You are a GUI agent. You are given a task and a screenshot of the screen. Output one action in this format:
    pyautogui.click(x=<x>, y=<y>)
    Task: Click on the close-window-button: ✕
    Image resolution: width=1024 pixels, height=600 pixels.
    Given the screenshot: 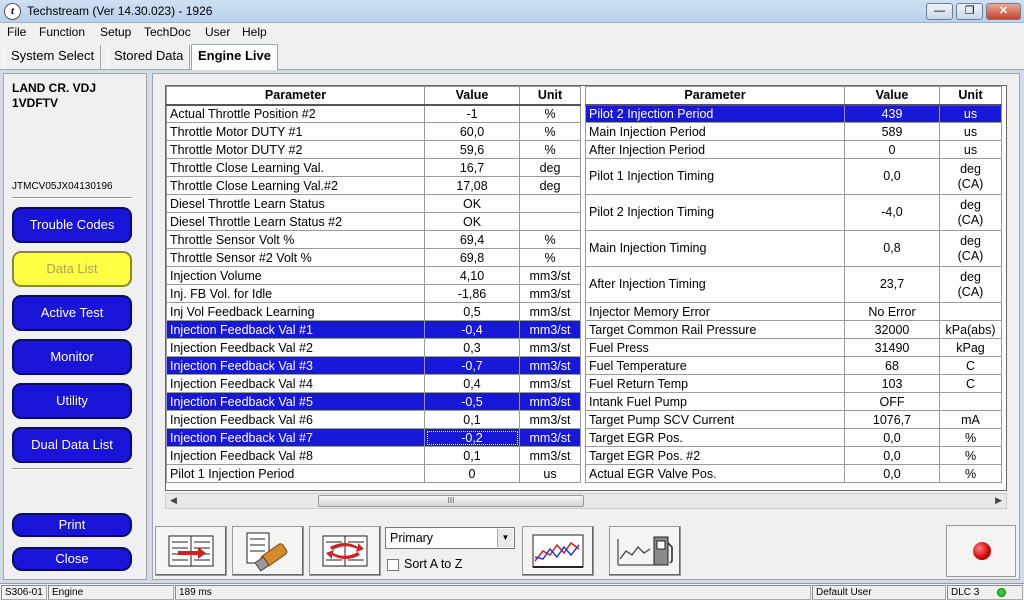 What is the action you would take?
    pyautogui.click(x=1003, y=11)
    